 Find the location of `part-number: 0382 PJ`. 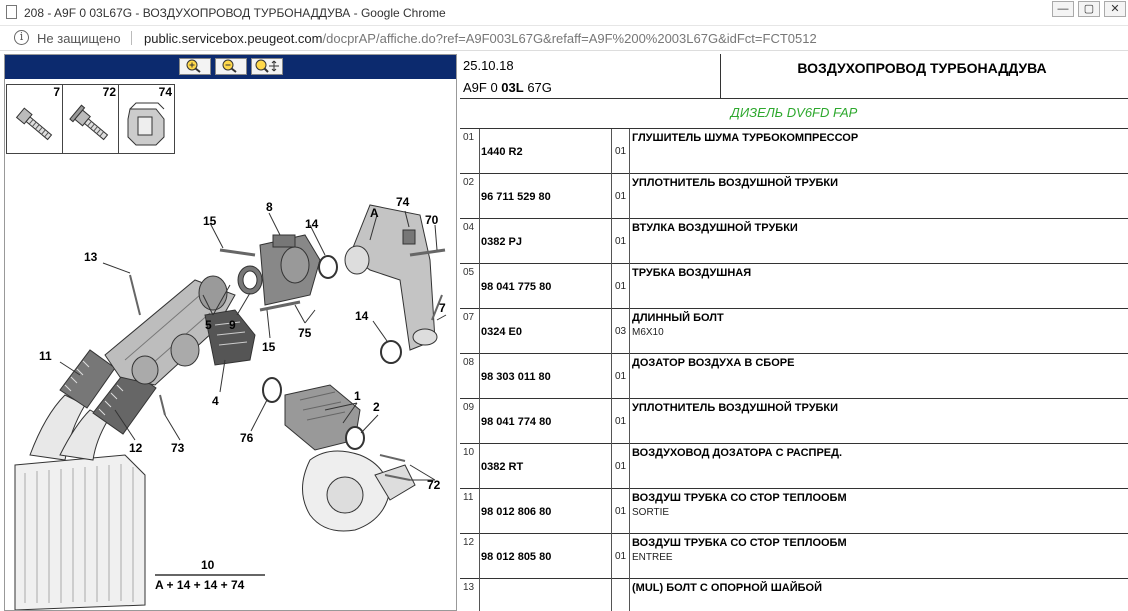

part-number: 0382 PJ is located at coordinates (501, 242).